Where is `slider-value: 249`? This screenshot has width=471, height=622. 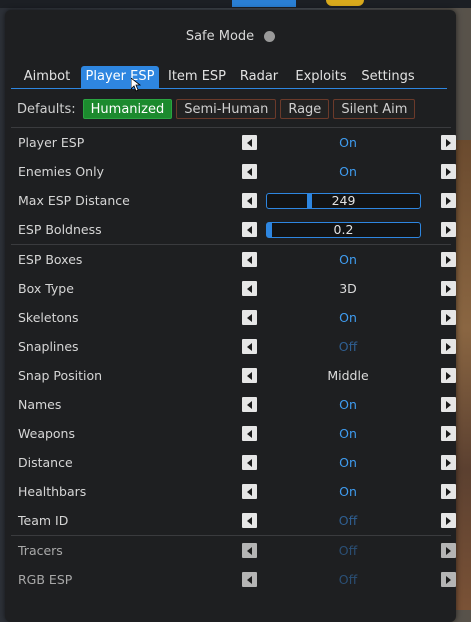
slider-value: 249 is located at coordinates (343, 200).